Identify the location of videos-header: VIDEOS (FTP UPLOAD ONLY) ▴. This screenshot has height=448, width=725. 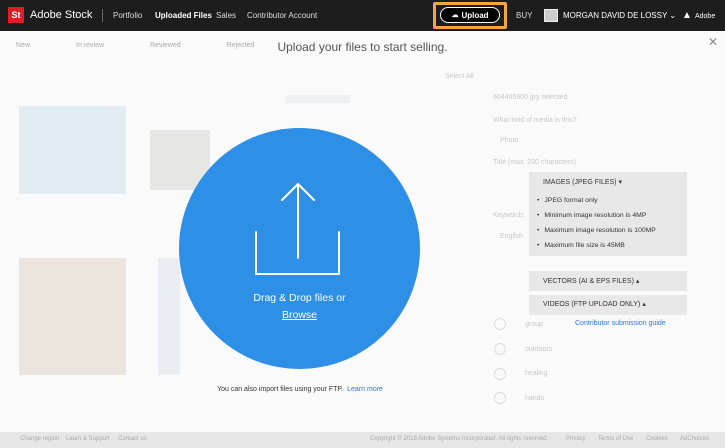
(594, 304).